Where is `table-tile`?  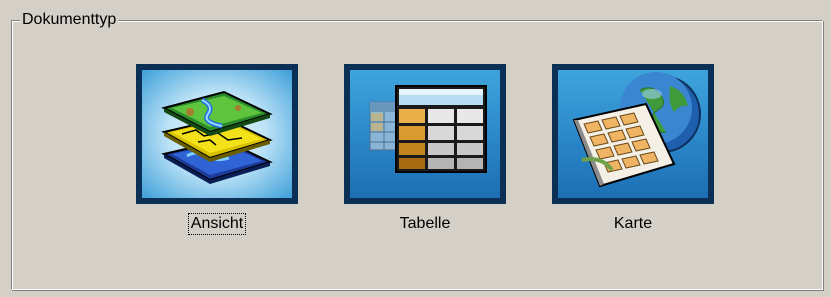
table-tile is located at coordinates (425, 134).